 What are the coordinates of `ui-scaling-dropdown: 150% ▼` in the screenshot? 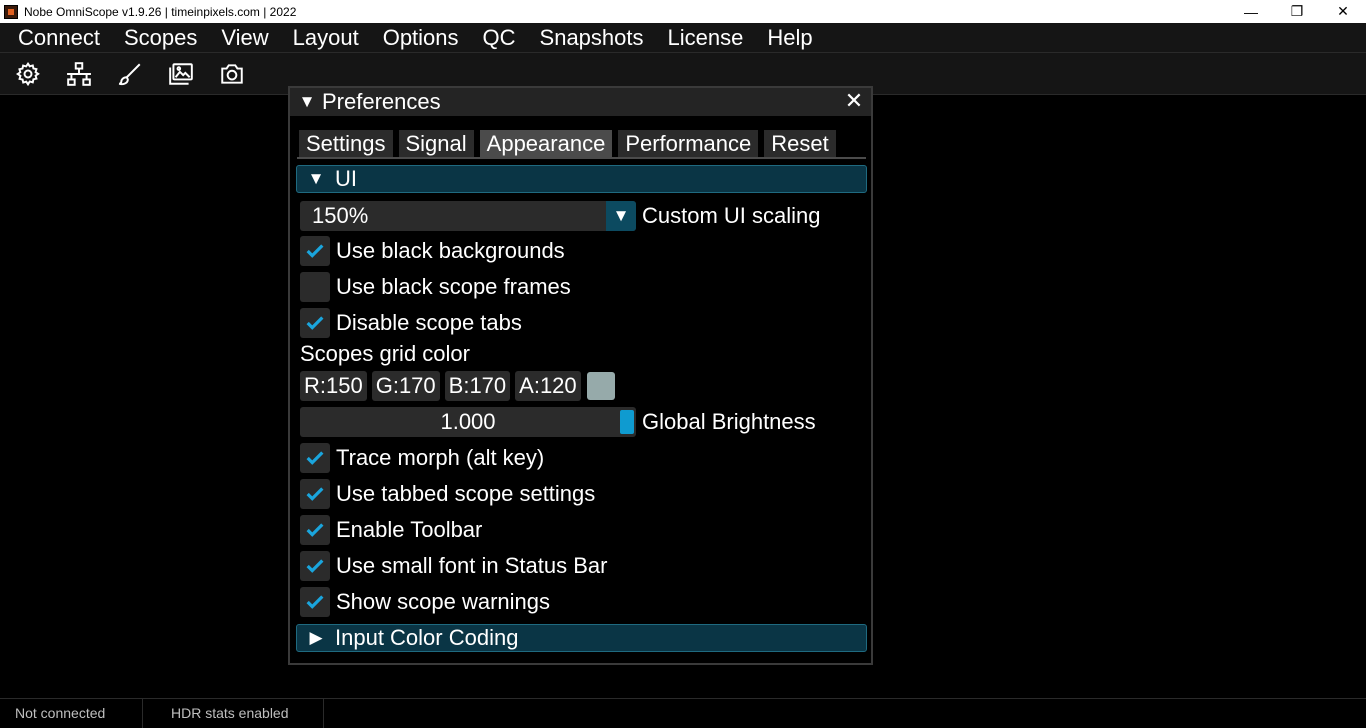 It's located at (468, 216).